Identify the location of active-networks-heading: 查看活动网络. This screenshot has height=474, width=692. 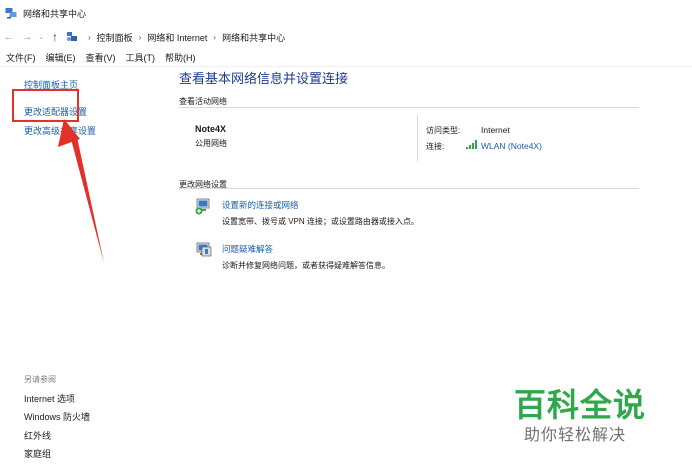
(203, 101).